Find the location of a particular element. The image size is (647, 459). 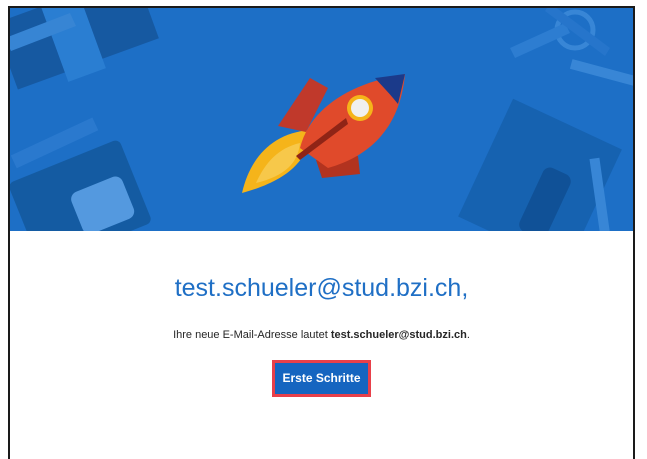

rocket-icon is located at coordinates (323, 133).